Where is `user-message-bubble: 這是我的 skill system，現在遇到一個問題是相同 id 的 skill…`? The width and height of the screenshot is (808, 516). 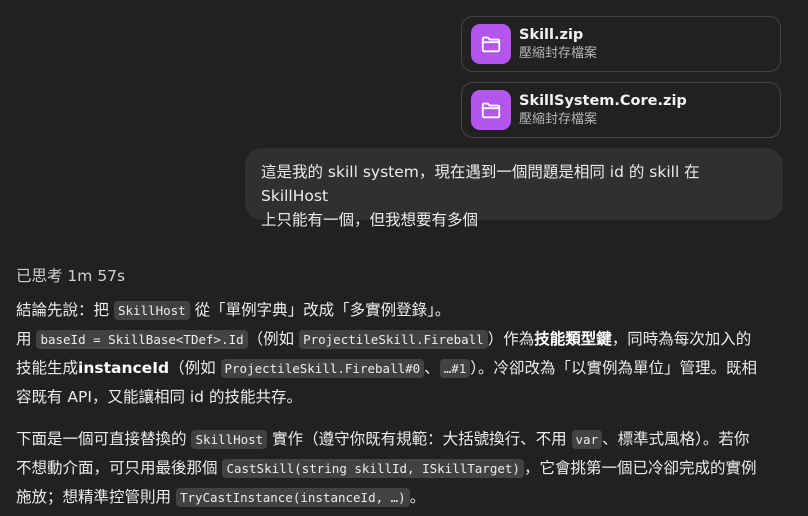
user-message-bubble: 這是我的 skill system，現在遇到一個問題是相同 id 的 skill… is located at coordinates (514, 188).